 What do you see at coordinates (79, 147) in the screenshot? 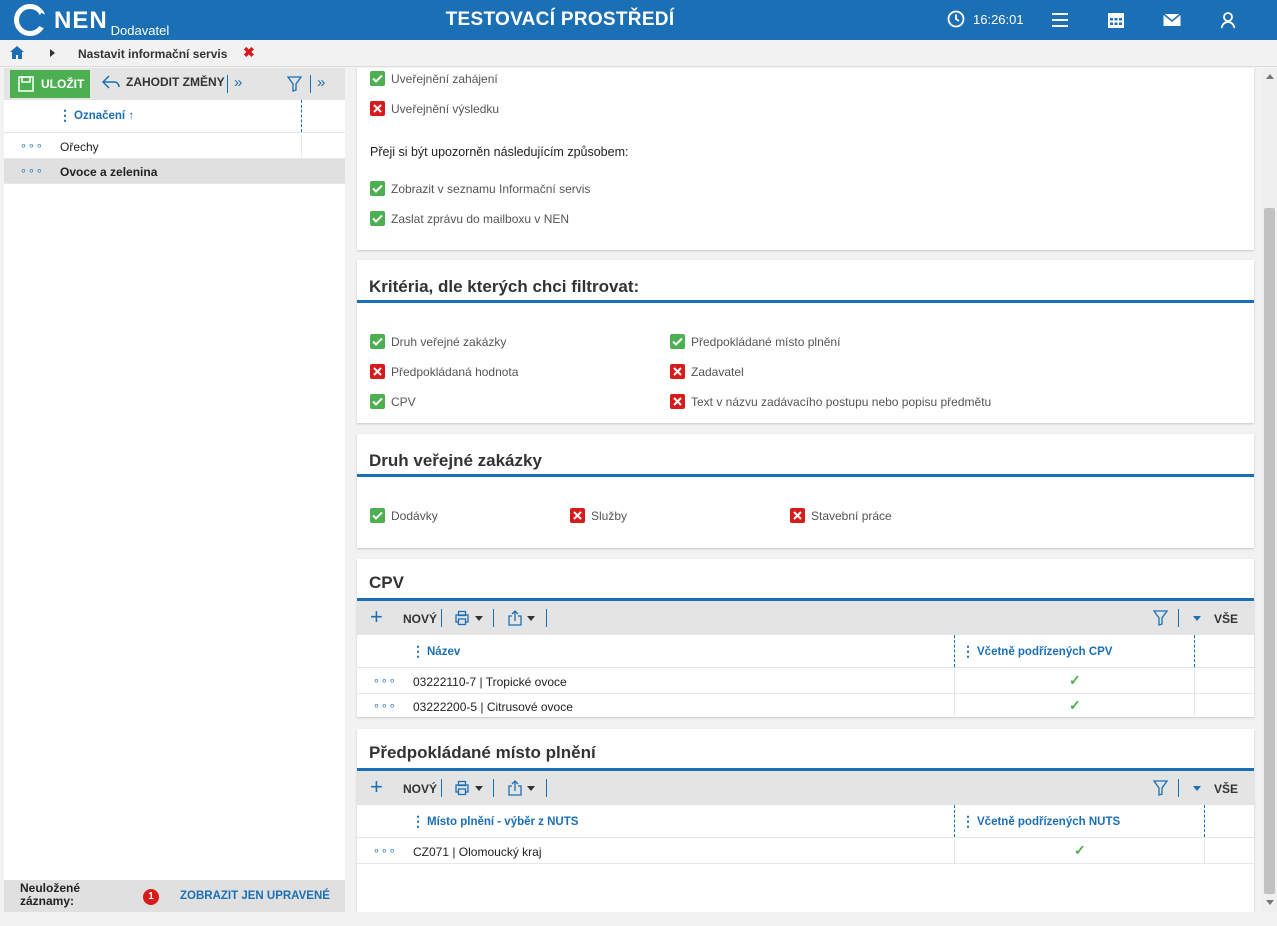
I see `list-item-label: Ořechy` at bounding box center [79, 147].